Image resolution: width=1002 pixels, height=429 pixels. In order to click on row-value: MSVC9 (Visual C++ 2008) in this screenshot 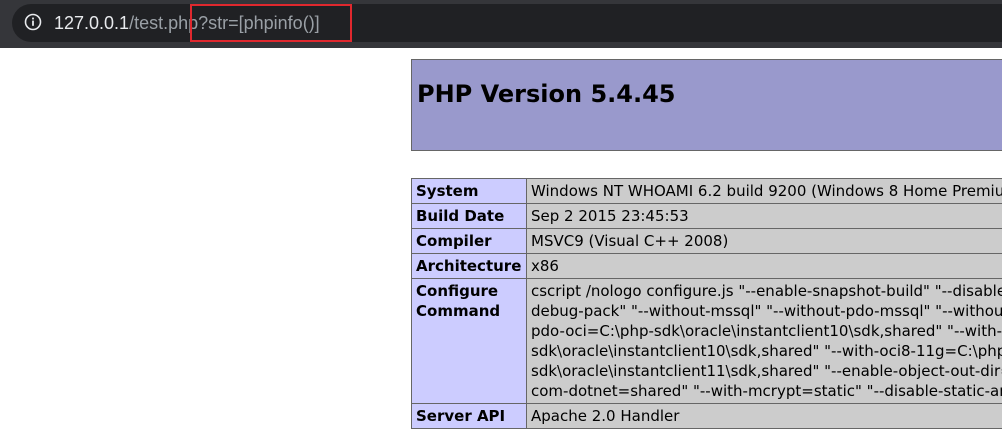, I will do `click(764, 241)`.